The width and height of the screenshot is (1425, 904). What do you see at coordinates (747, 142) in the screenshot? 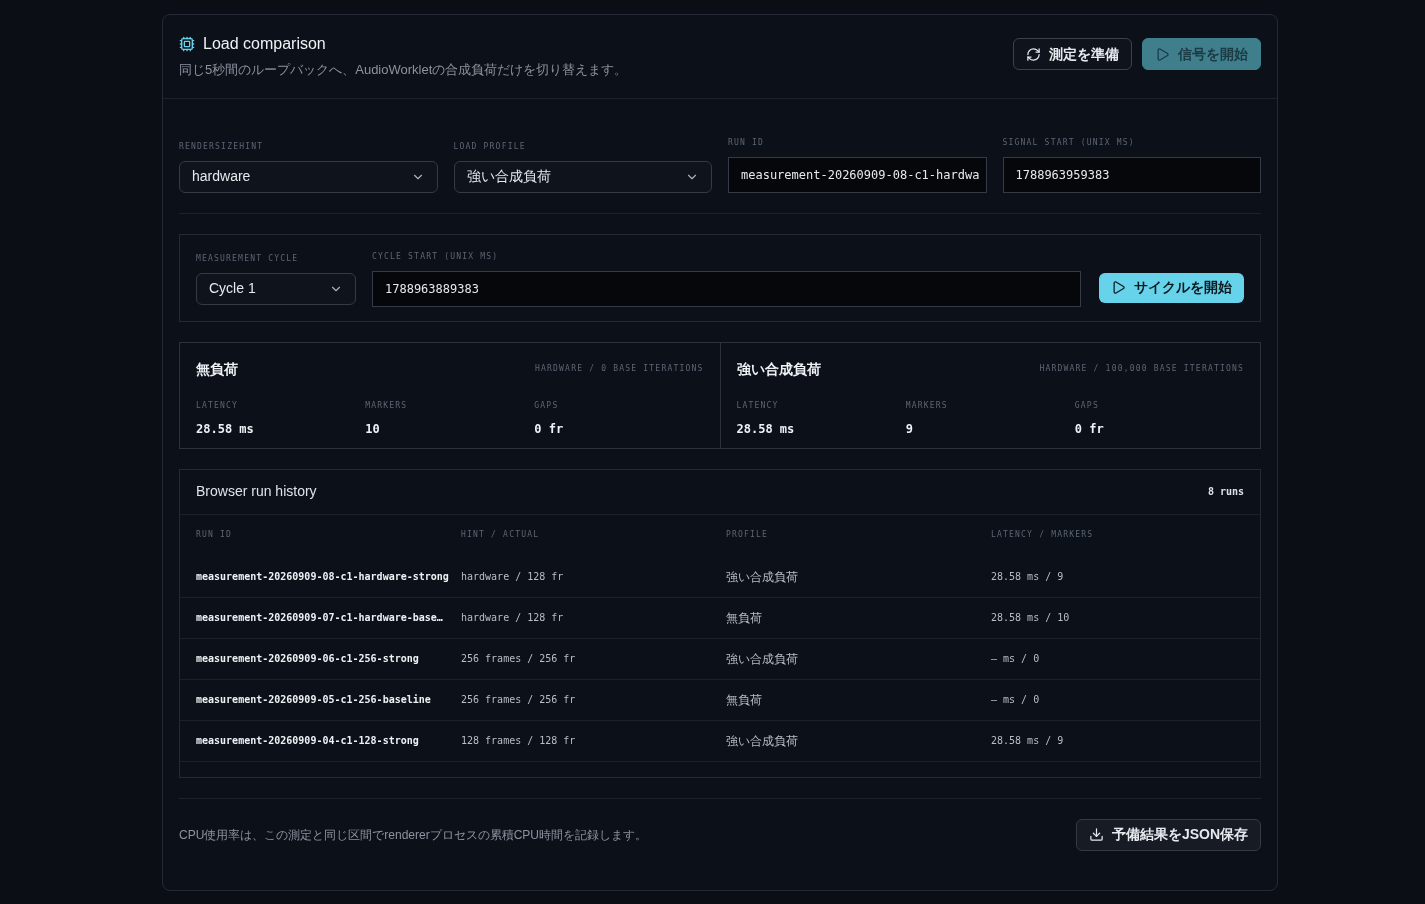
I see `field-label: RUN ID` at bounding box center [747, 142].